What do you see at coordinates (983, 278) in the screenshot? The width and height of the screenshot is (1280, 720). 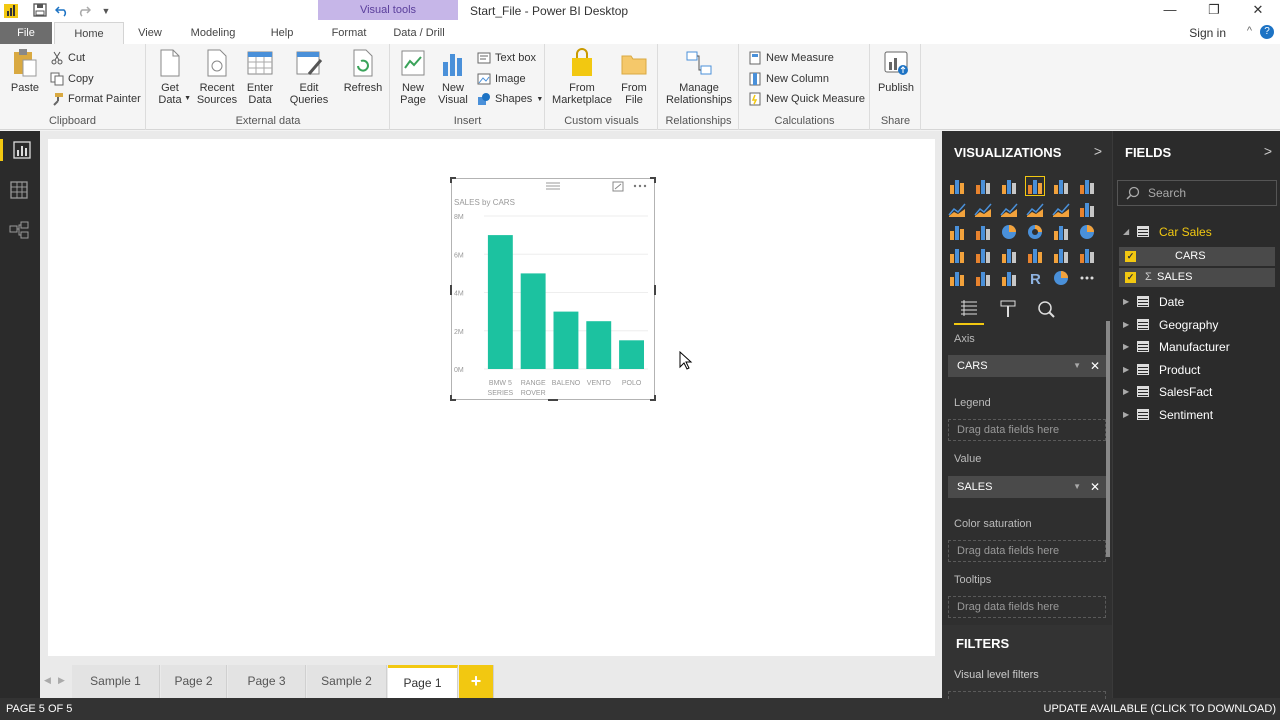 I see `table-visual-icon` at bounding box center [983, 278].